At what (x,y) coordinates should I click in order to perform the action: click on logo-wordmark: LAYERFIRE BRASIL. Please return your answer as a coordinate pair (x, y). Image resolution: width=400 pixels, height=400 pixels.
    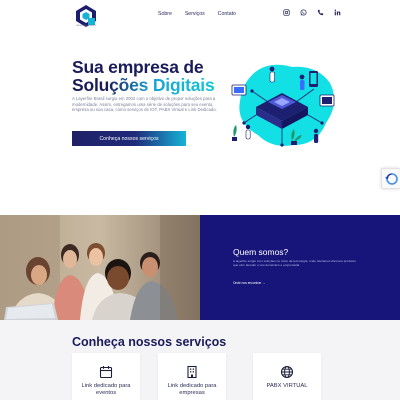
    Looking at the image, I should click on (86, 26).